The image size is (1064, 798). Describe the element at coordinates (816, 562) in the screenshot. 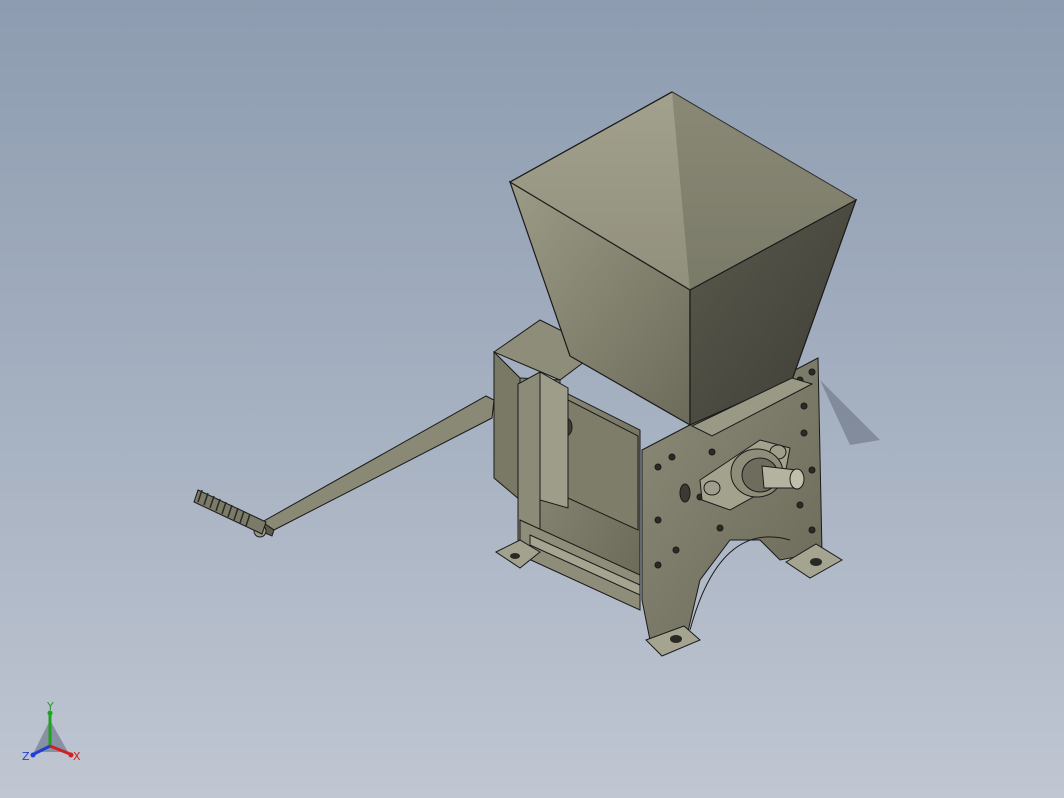

I see `right-rear-foot-hole` at that location.